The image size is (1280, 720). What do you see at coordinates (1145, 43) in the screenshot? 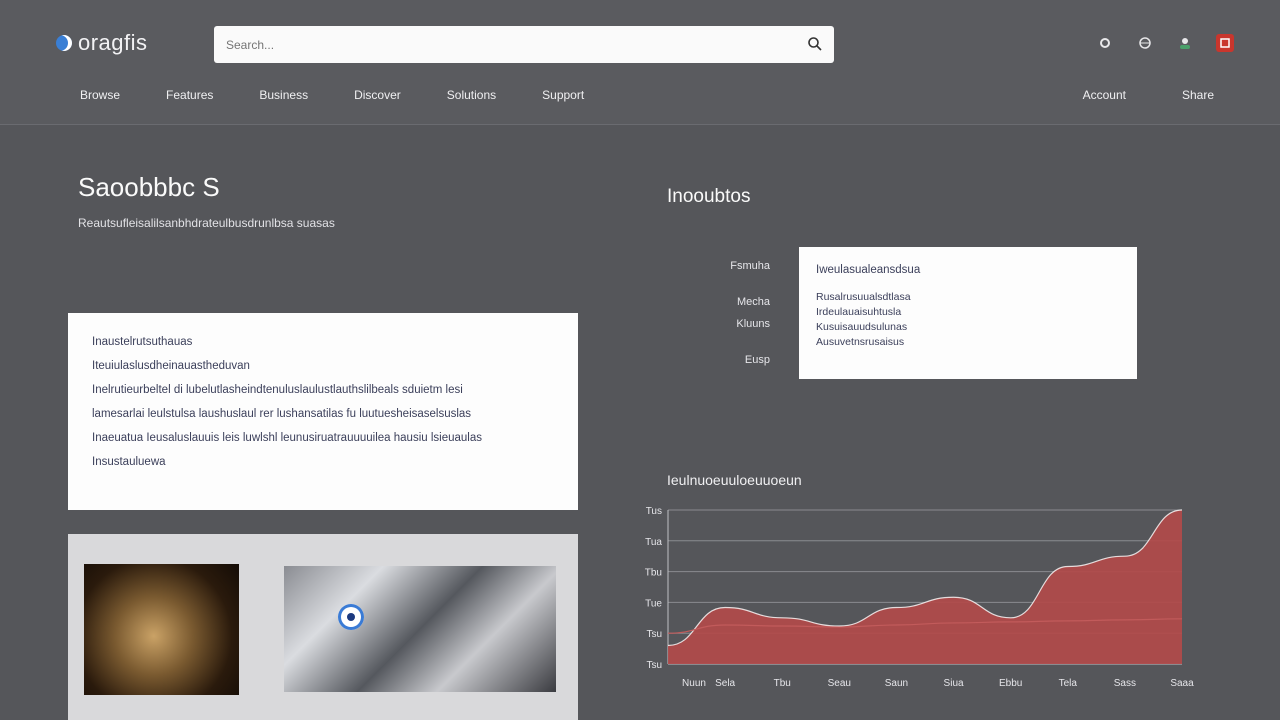
I see `globe-icon` at bounding box center [1145, 43].